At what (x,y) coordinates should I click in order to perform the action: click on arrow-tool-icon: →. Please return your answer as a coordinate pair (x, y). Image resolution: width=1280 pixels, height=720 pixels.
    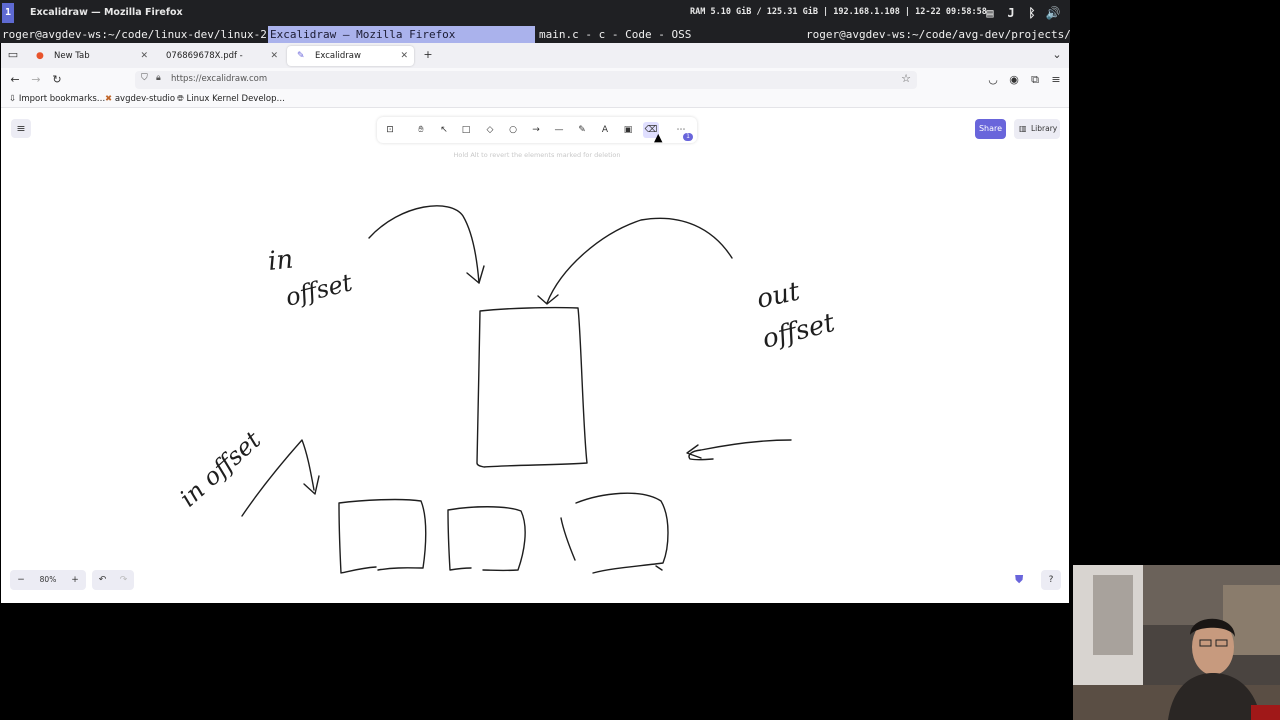
    Looking at the image, I should click on (536, 130).